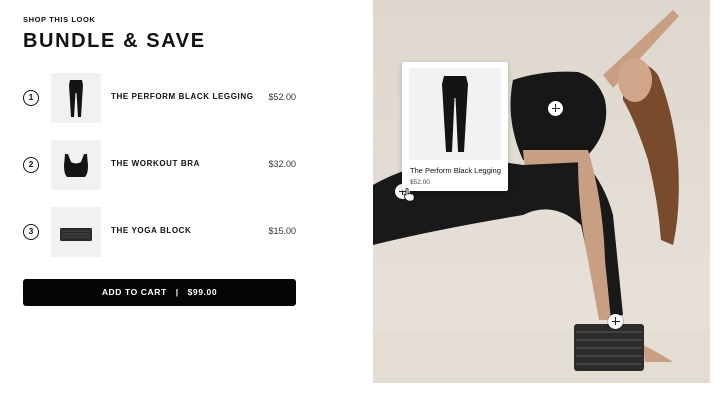 This screenshot has width=720, height=396. What do you see at coordinates (455, 170) in the screenshot?
I see `popup-product-name: The Perform Black Legging` at bounding box center [455, 170].